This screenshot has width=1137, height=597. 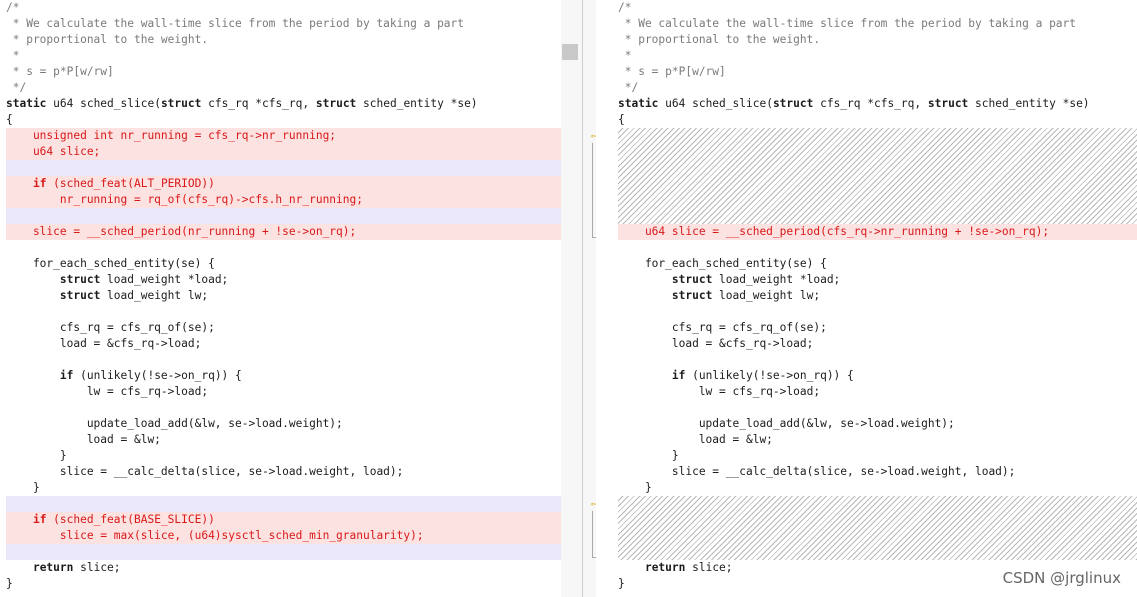 What do you see at coordinates (283, 184) in the screenshot?
I see `removed-code-line: if (sched_feat(ALT_PERIOD))` at bounding box center [283, 184].